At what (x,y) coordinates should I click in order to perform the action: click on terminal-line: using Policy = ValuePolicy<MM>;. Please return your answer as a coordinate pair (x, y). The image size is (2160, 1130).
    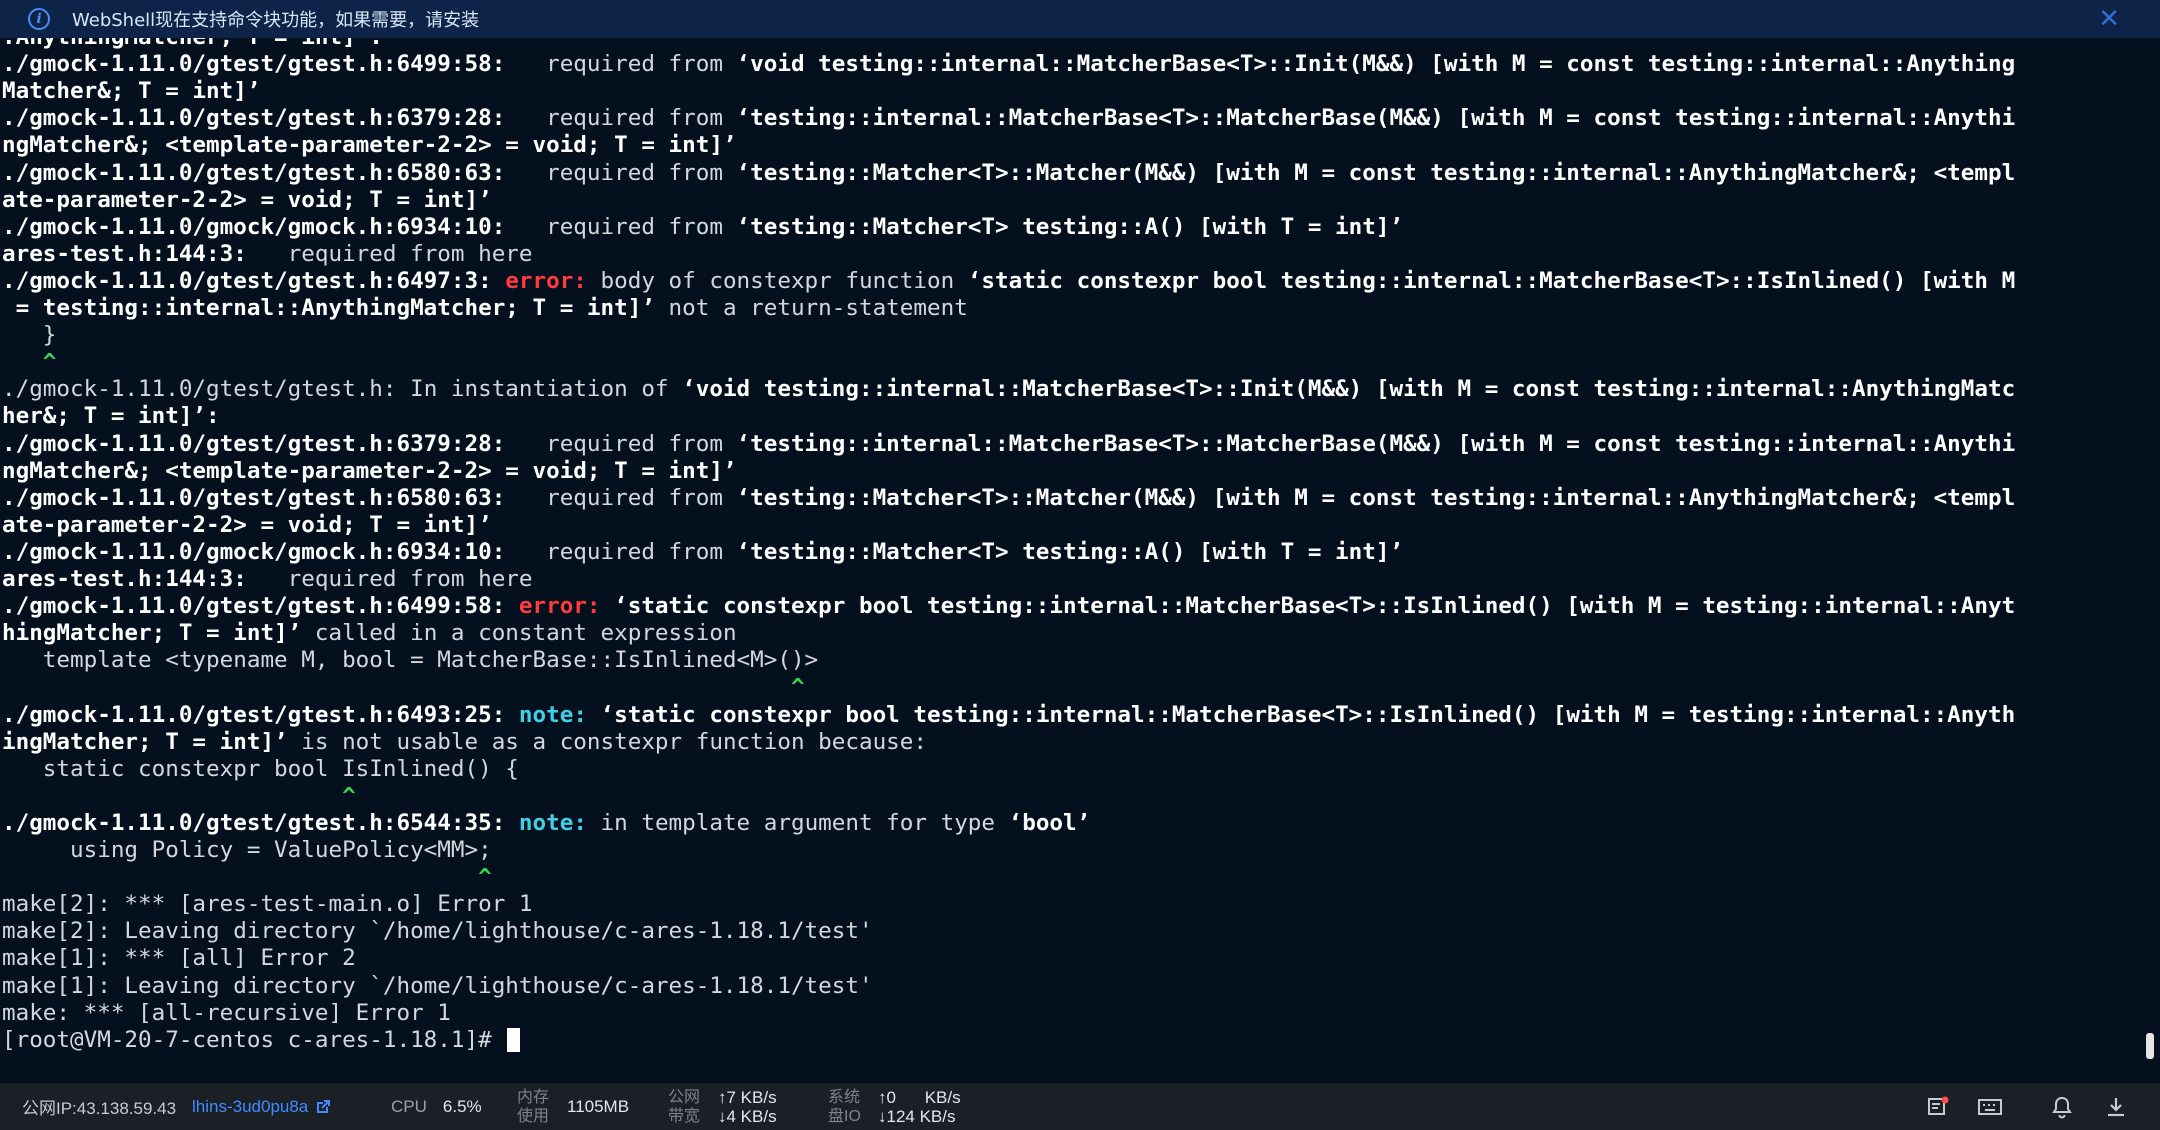
    Looking at the image, I should click on (247, 850).